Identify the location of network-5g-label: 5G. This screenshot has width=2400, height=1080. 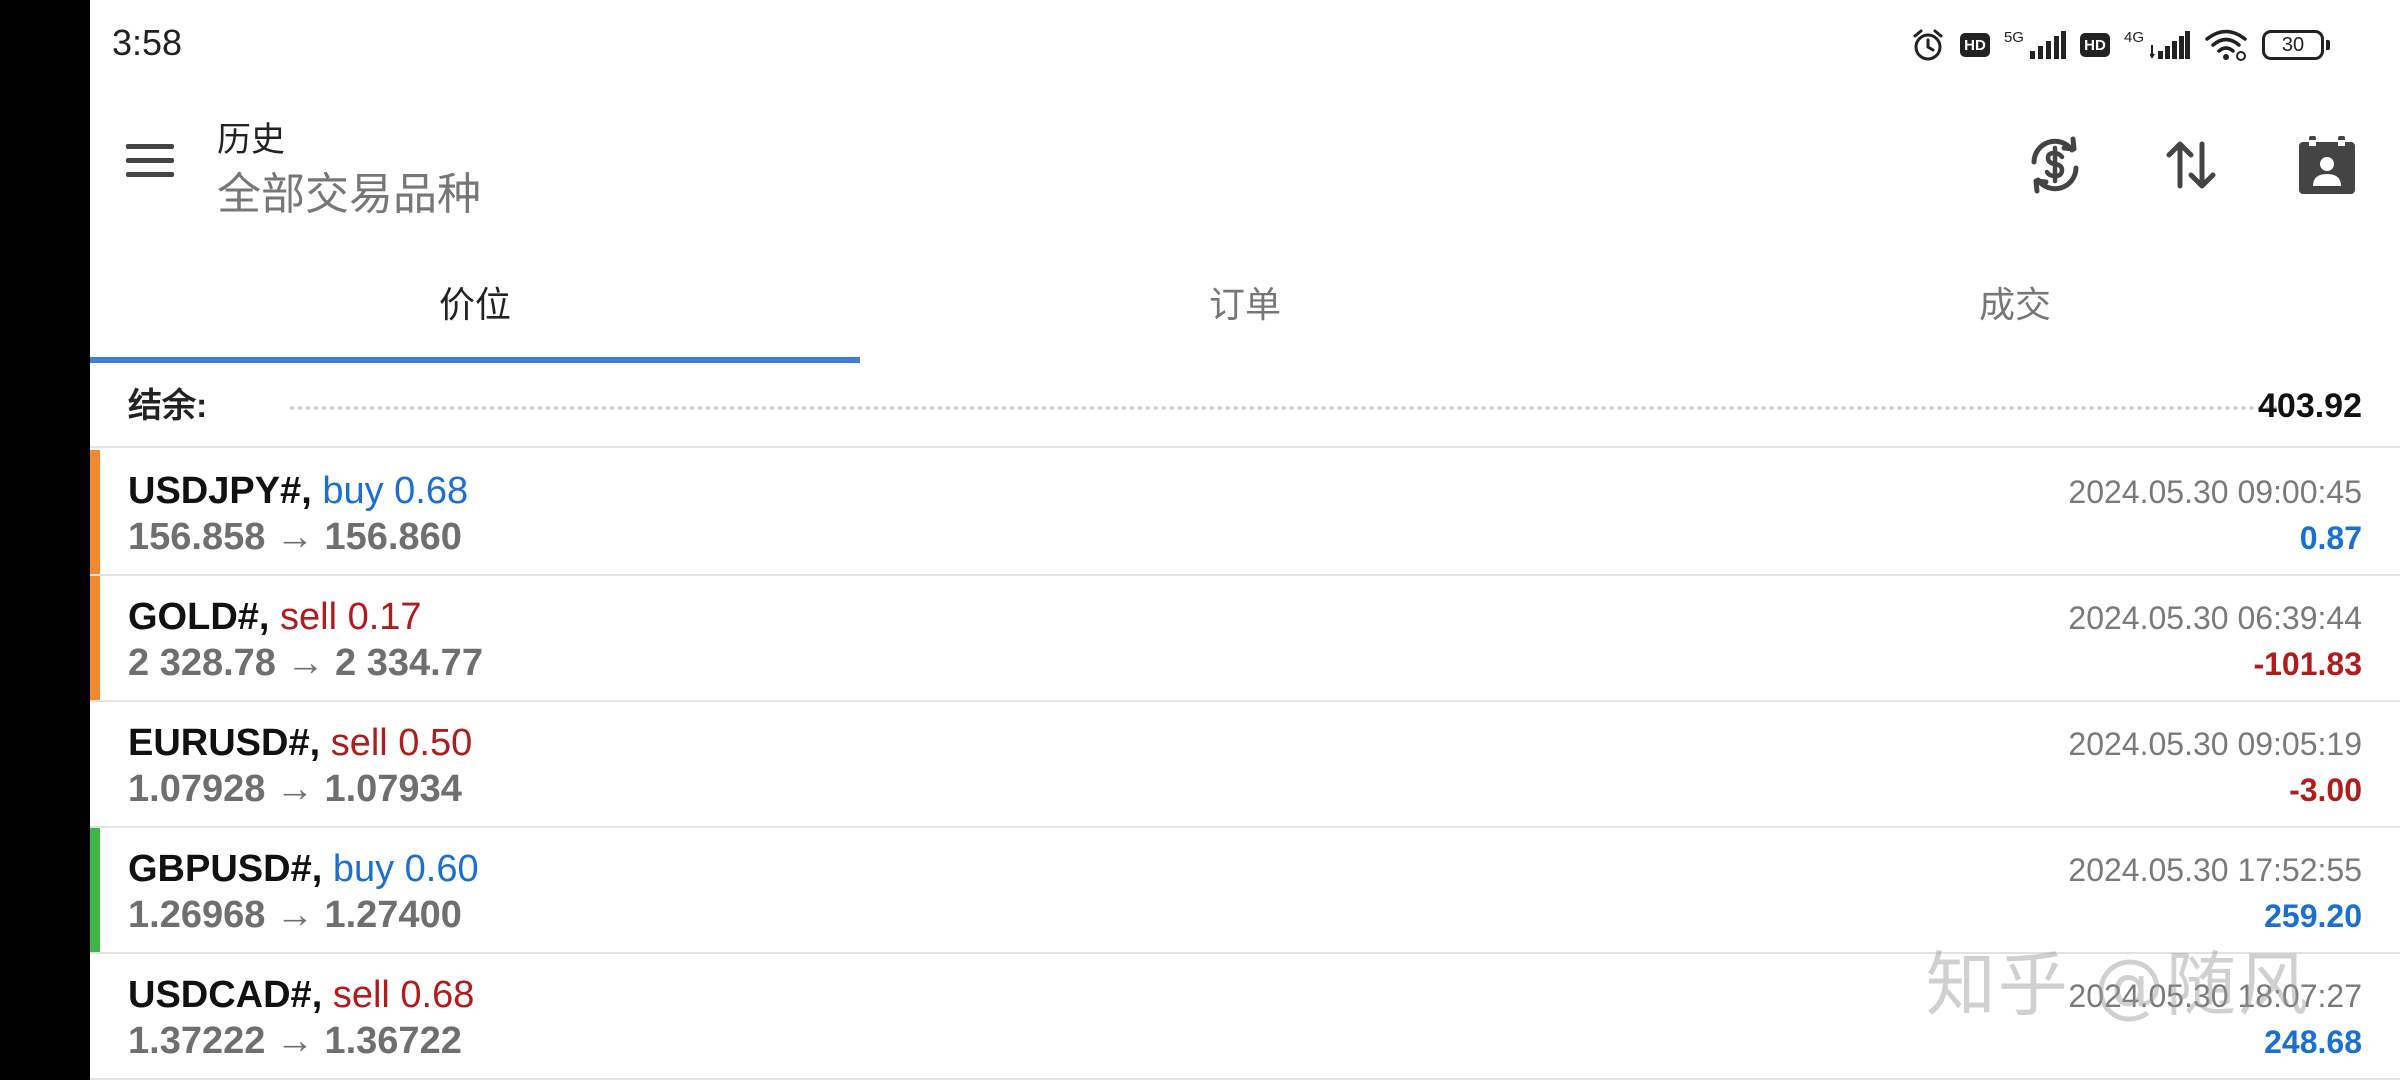
(2013, 37).